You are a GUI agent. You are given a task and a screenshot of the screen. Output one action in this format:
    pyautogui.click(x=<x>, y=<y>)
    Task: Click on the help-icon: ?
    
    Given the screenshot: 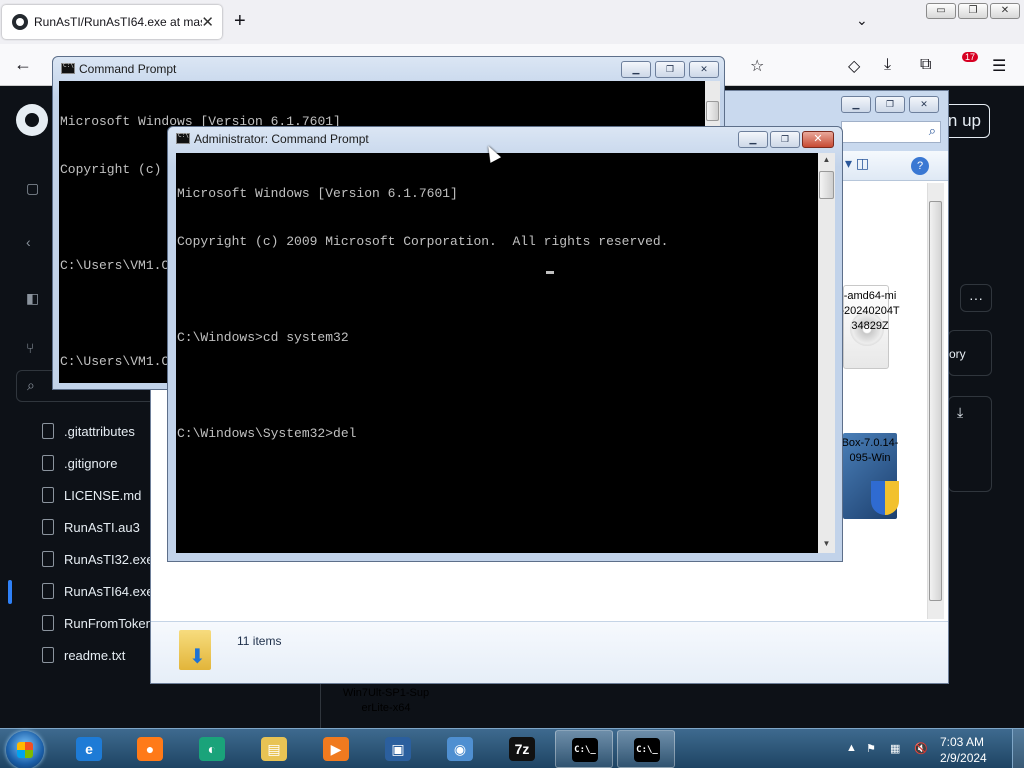 What is the action you would take?
    pyautogui.click(x=920, y=166)
    